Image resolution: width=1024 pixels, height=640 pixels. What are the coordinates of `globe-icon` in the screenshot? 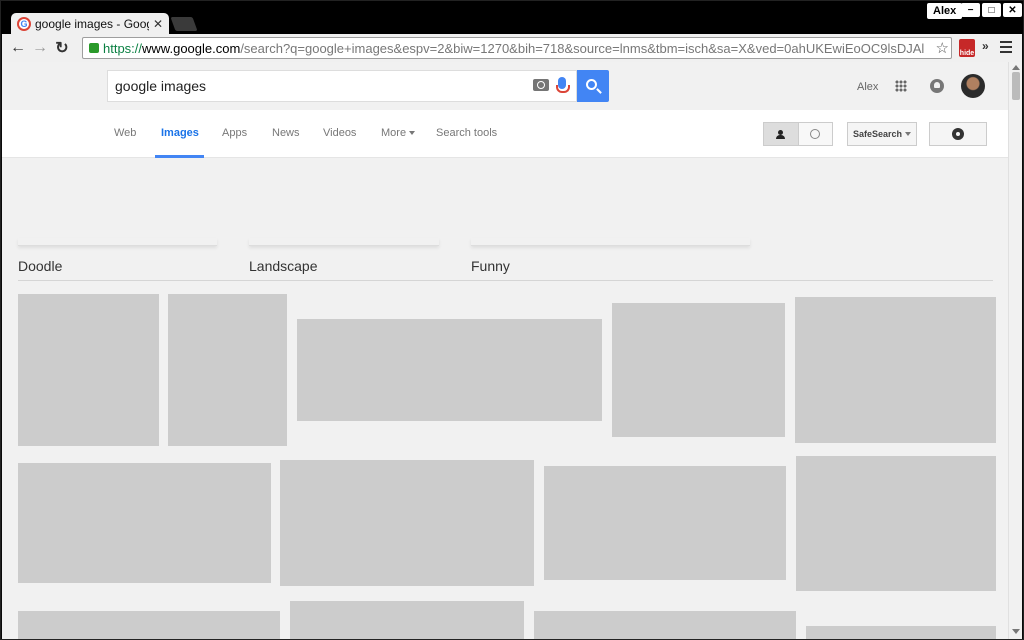 It's located at (815, 134).